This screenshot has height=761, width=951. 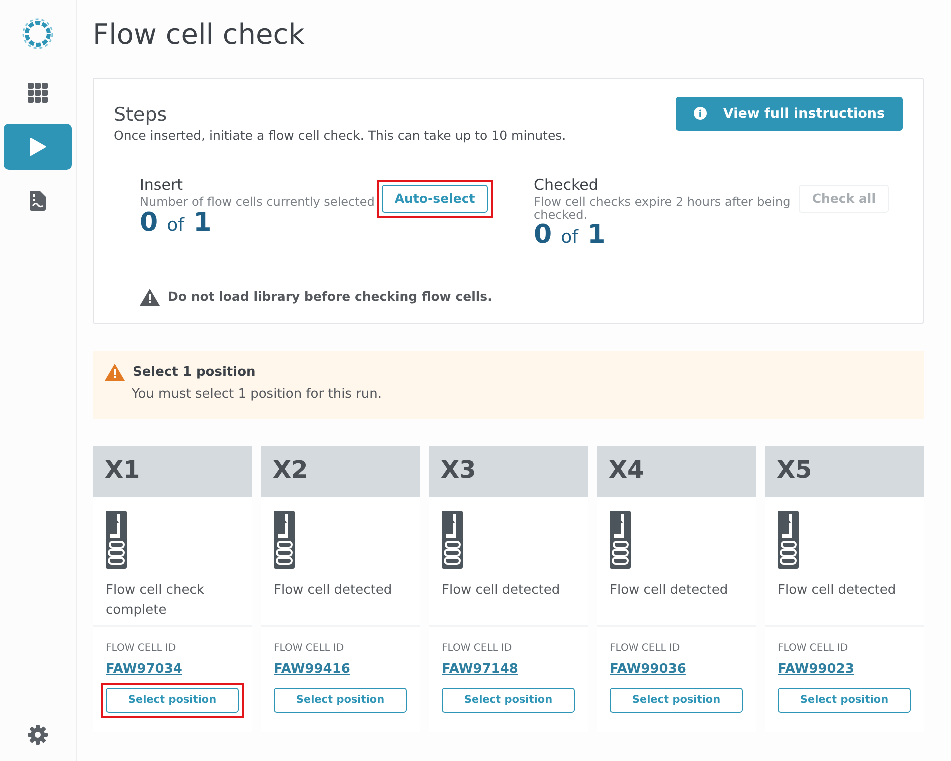 I want to click on flow-cell-id-link: FAW97034, so click(x=144, y=669).